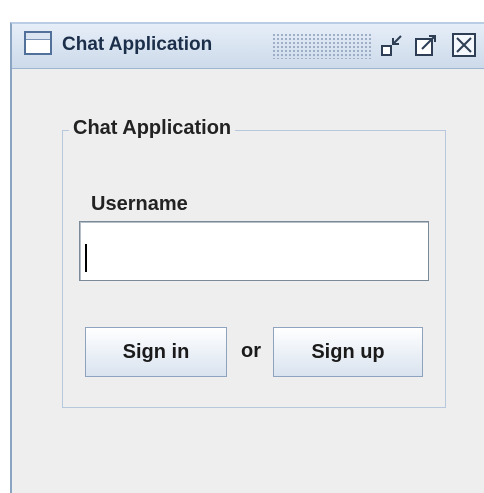  I want to click on maximize-icon, so click(425, 45).